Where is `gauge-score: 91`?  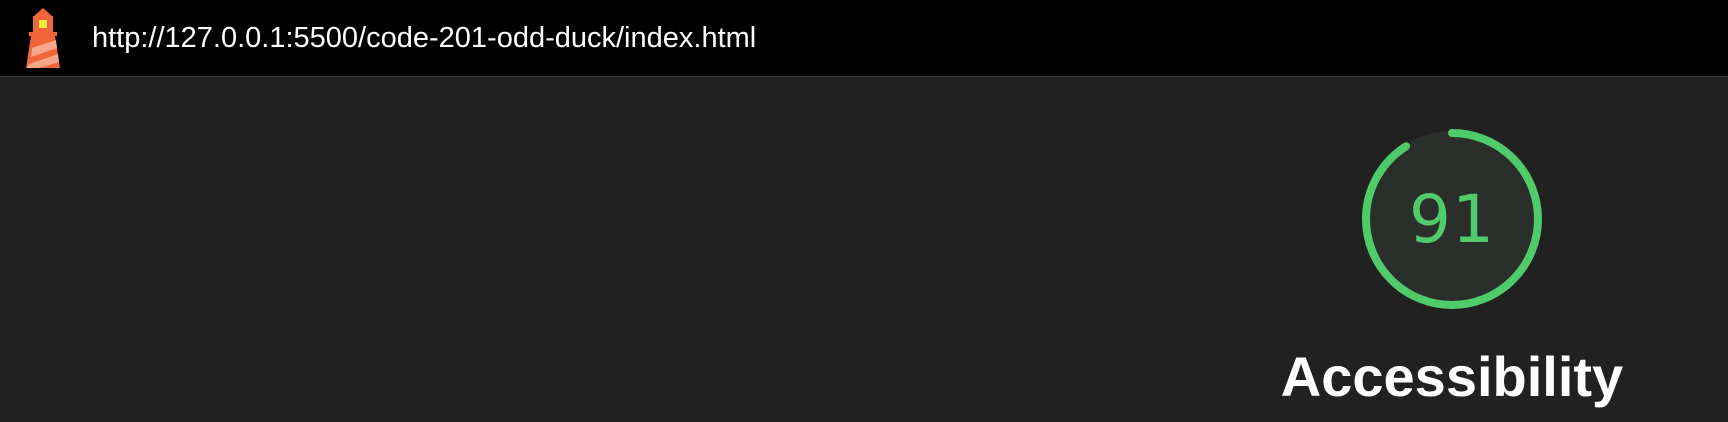
gauge-score: 91 is located at coordinates (1452, 219).